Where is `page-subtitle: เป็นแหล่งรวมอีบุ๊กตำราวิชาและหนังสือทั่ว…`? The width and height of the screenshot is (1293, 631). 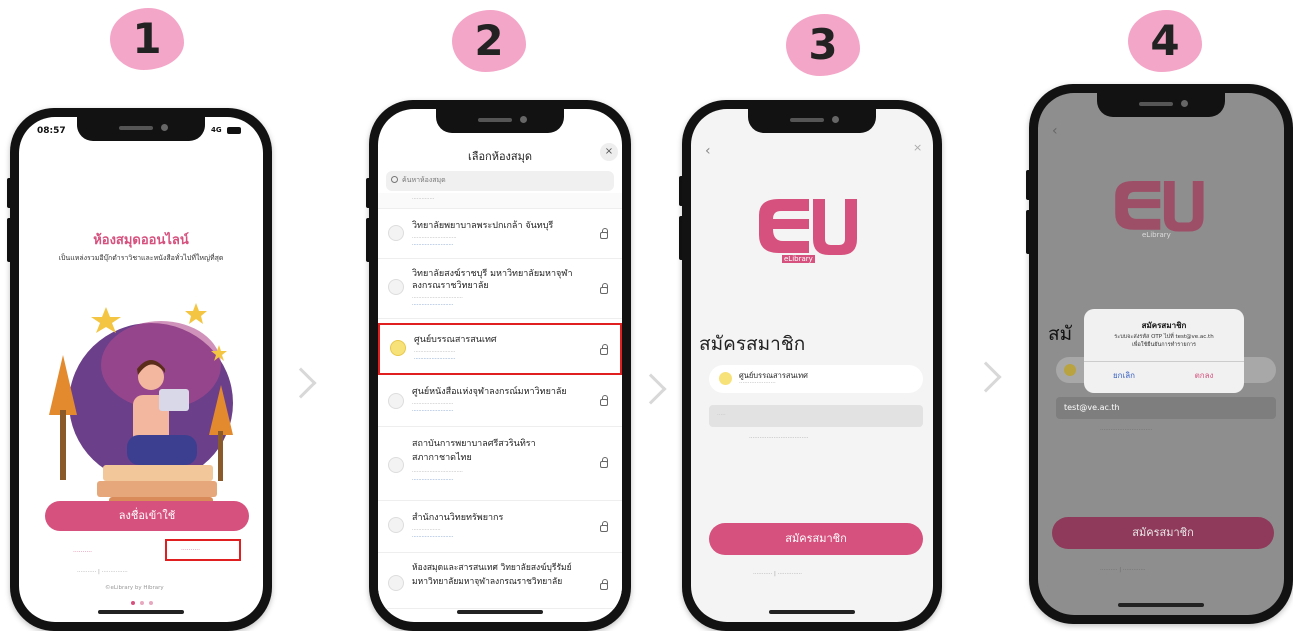 page-subtitle: เป็นแหล่งรวมอีบุ๊กตำราวิชาและหนังสือทั่ว… is located at coordinates (141, 258).